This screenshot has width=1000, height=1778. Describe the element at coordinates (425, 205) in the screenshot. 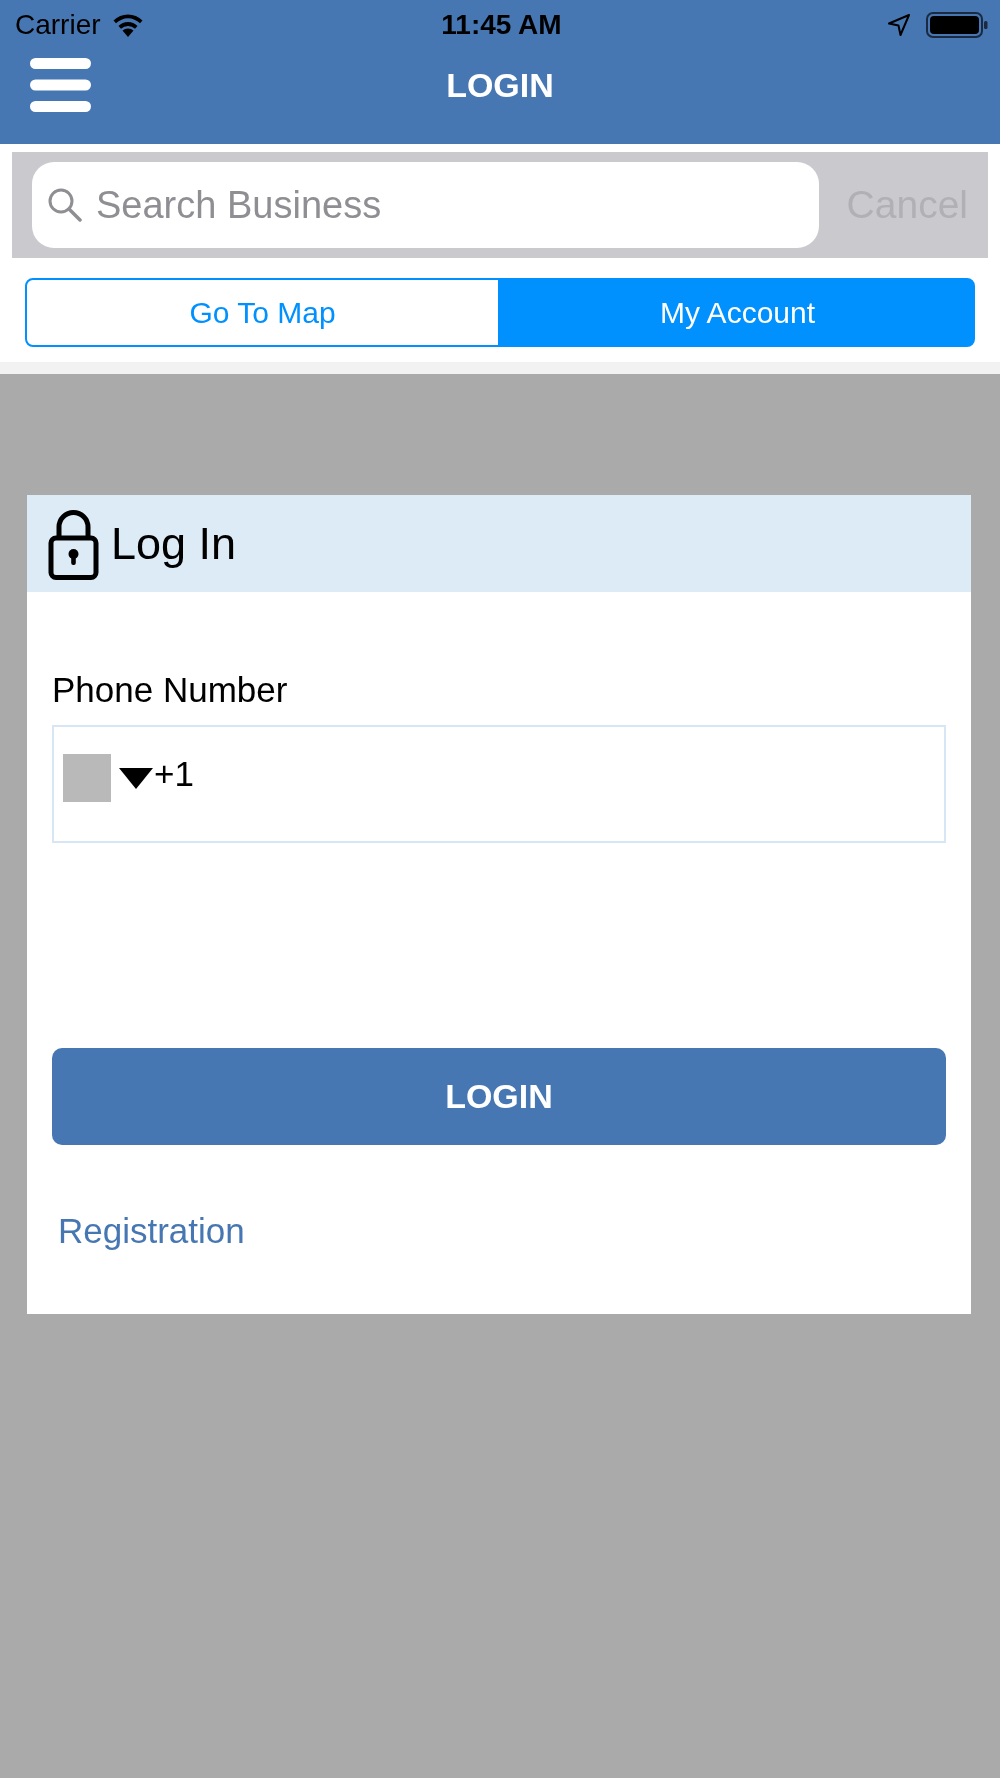

I see `search-field: Search Business` at that location.